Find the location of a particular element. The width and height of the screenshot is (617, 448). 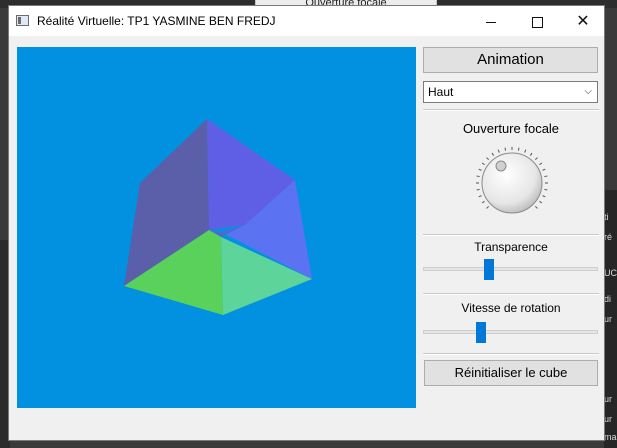

speed-slider-handle is located at coordinates (481, 332).